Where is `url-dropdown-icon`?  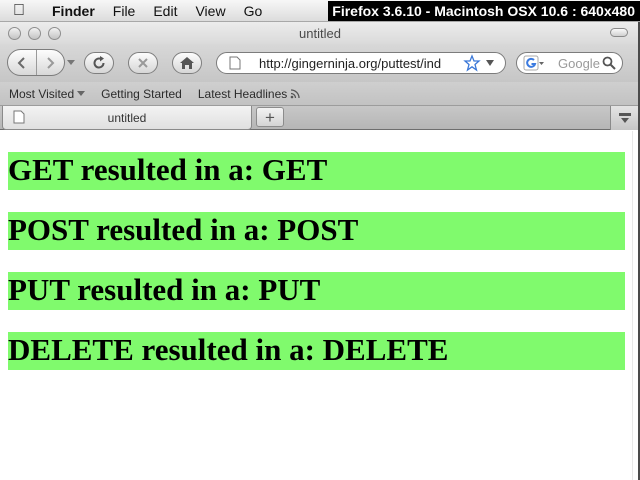
url-dropdown-icon is located at coordinates (490, 63).